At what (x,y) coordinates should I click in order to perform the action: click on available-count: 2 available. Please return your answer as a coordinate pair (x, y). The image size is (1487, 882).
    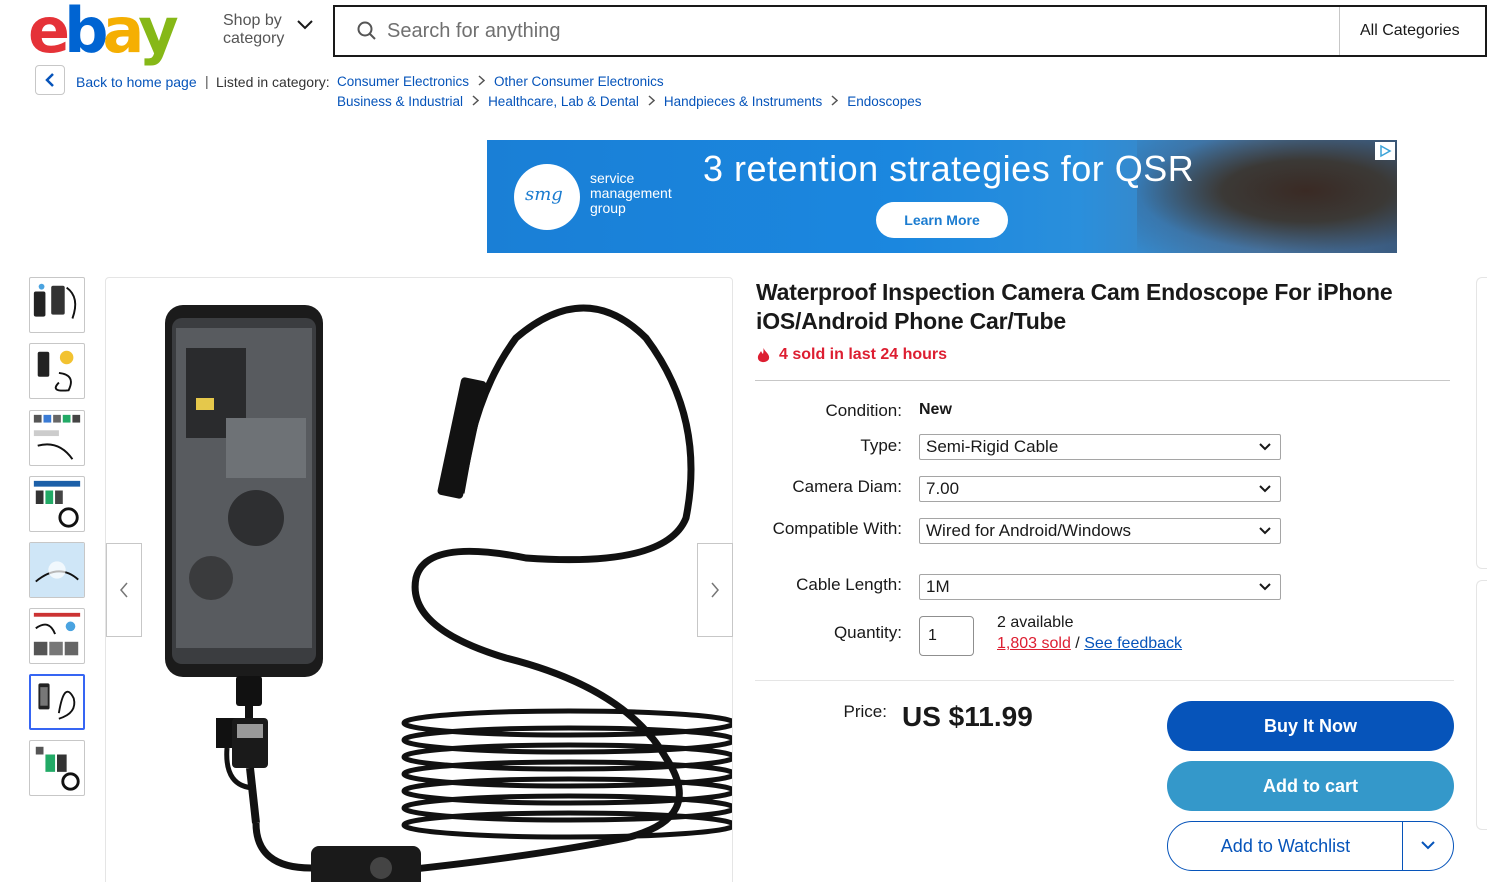
    Looking at the image, I should click on (1035, 622).